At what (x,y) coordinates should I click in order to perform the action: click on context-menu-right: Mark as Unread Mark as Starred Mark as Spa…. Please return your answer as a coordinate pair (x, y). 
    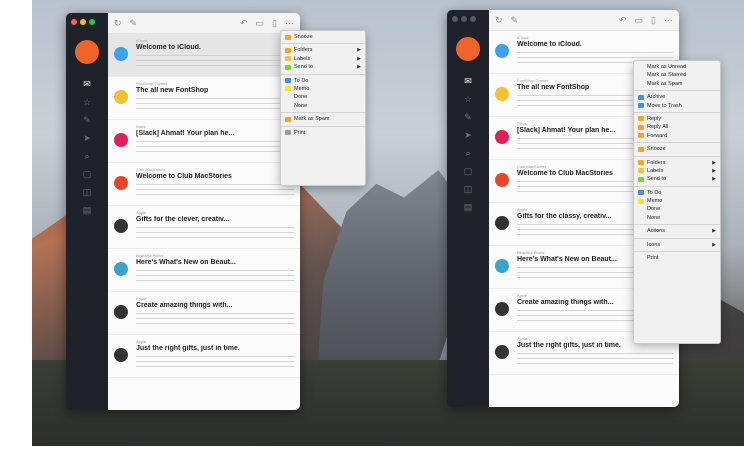
    Looking at the image, I should click on (677, 202).